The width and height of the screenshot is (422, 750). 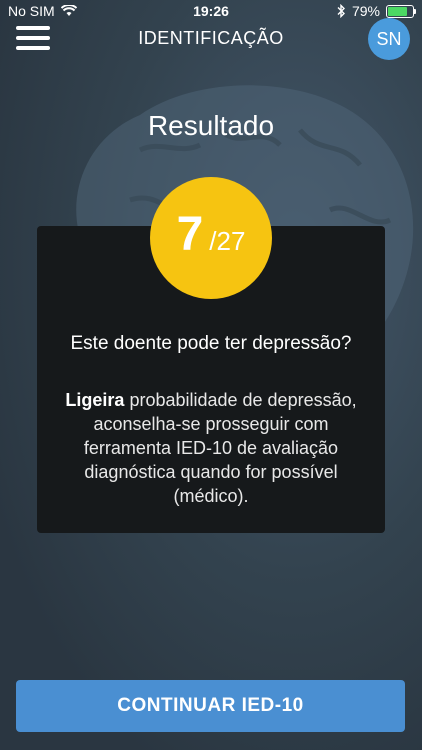 What do you see at coordinates (210, 706) in the screenshot?
I see `continue-button: CONTINUAR IED-10` at bounding box center [210, 706].